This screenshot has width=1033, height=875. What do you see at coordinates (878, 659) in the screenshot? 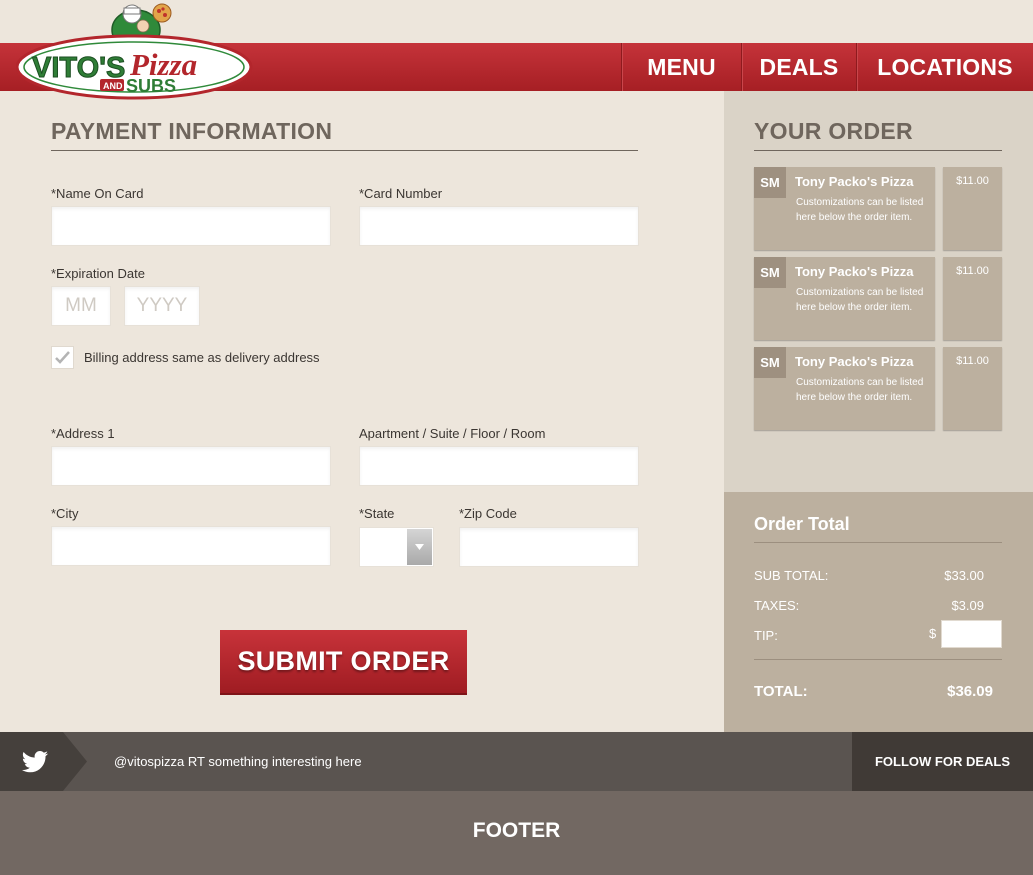
I see `total-divider` at bounding box center [878, 659].